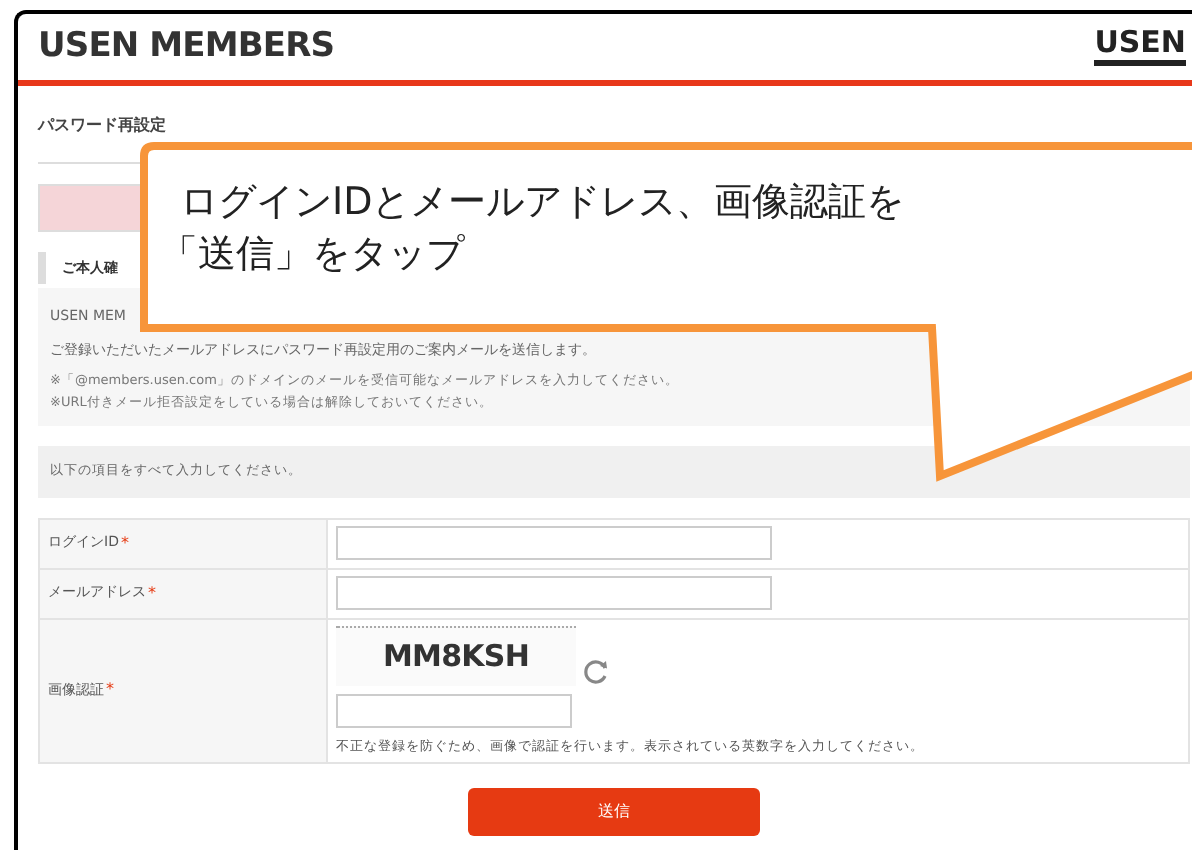 The image size is (1192, 850). What do you see at coordinates (186, 46) in the screenshot?
I see `site-title: USEN MEMBERS` at bounding box center [186, 46].